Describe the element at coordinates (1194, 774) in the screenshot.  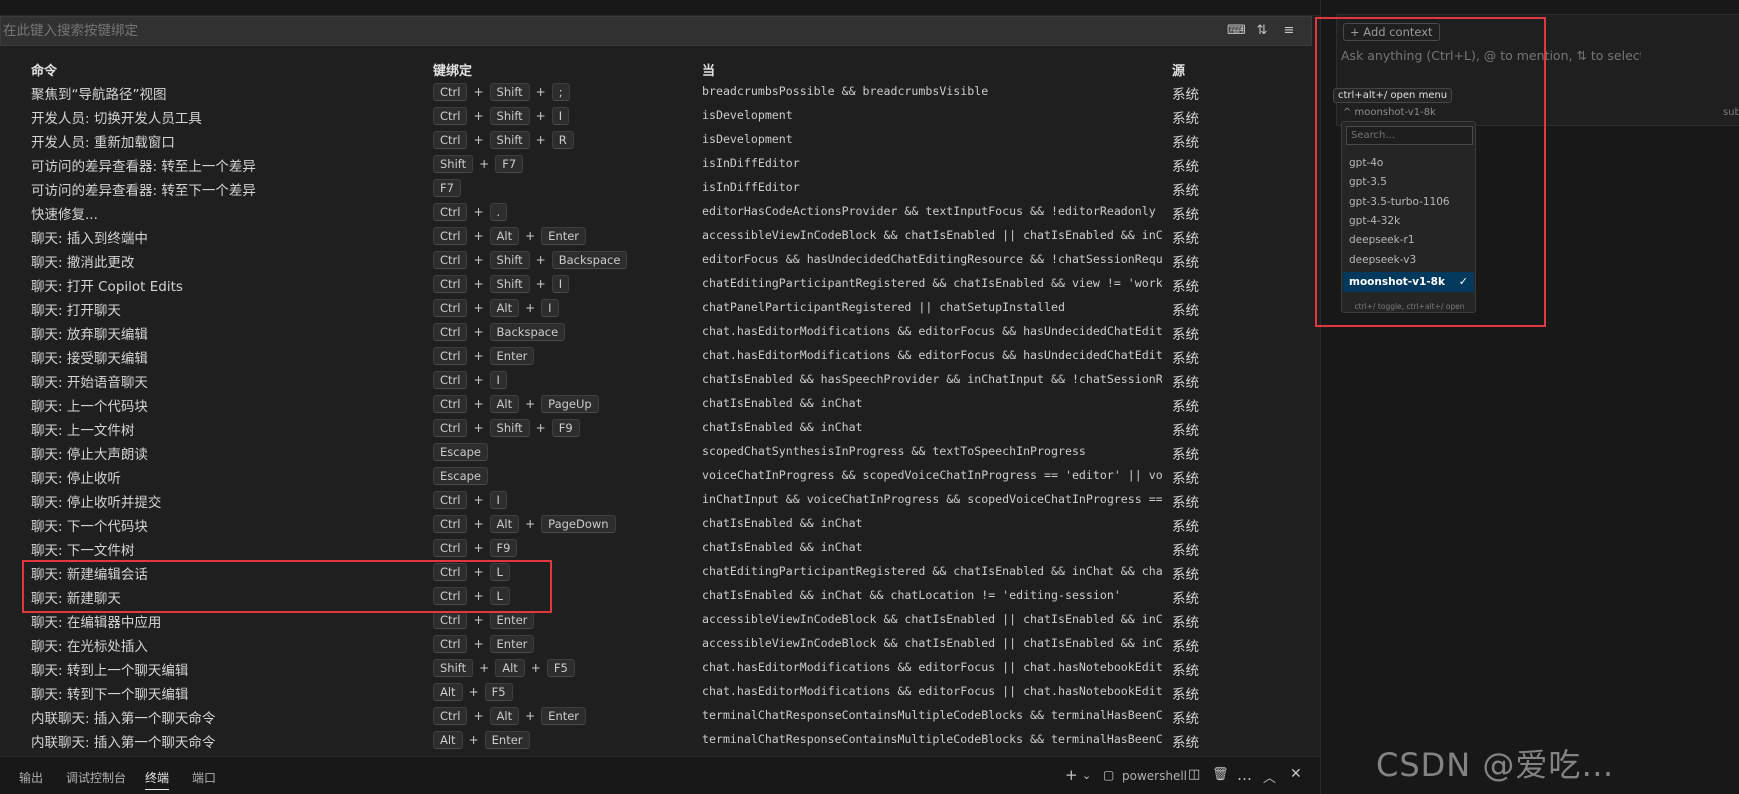
I see `split-icon: ◫` at that location.